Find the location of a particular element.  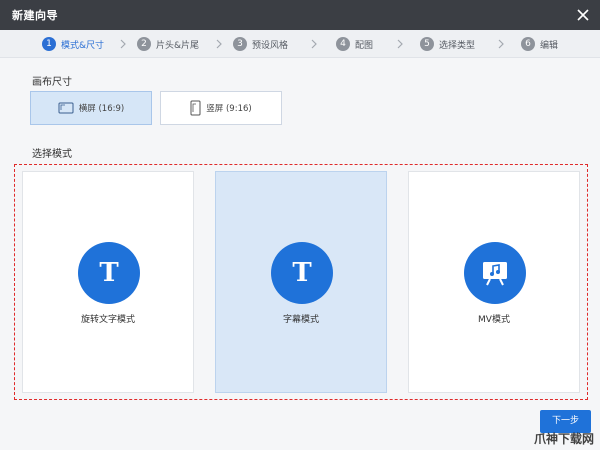

close-icon is located at coordinates (583, 15).